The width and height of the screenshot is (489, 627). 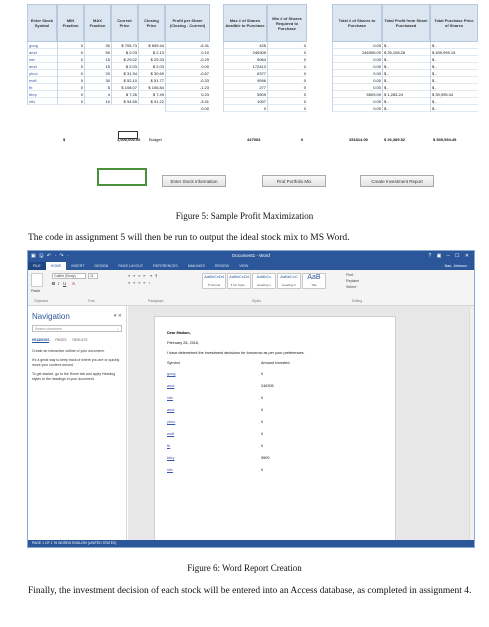 I want to click on tab-page-layout: PAGE LAYOUT, so click(x=130, y=266).